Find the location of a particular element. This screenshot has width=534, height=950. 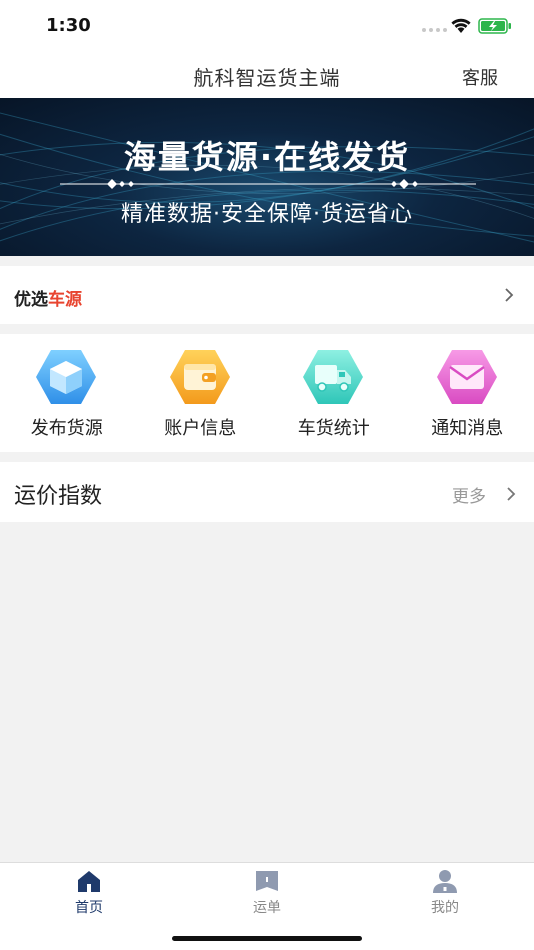

vehicle-stats-label: 车货统计 is located at coordinates (333, 428).